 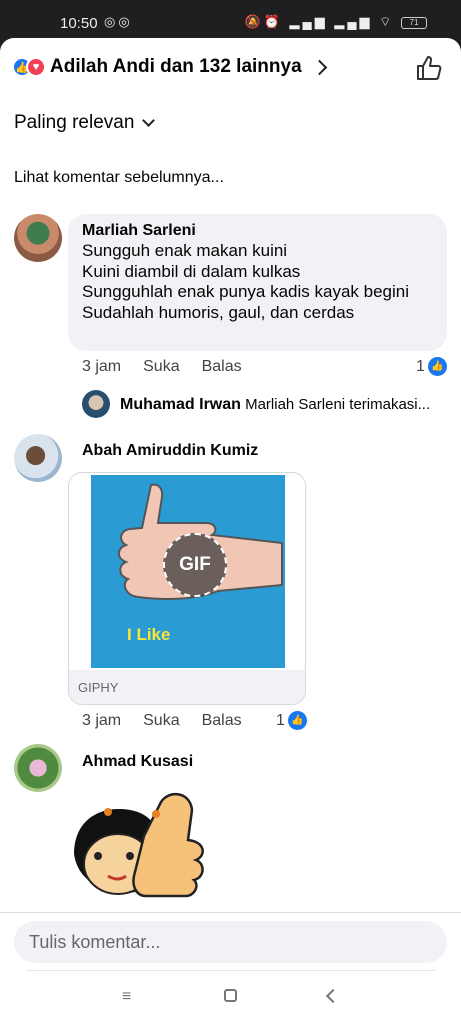 I want to click on back-icon, so click(x=333, y=996).